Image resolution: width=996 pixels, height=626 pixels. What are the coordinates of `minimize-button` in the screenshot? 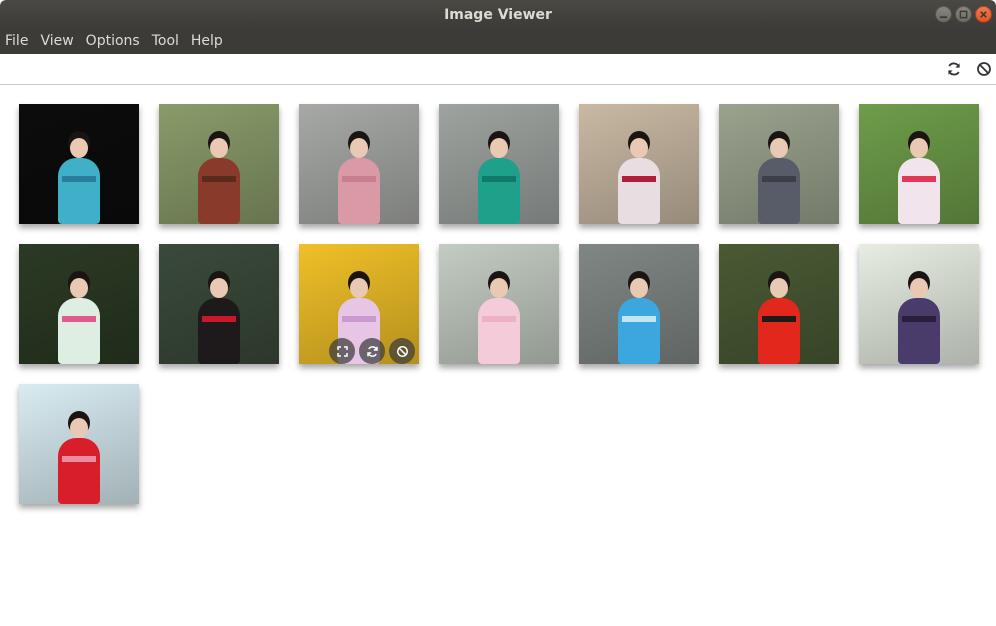 It's located at (943, 14).